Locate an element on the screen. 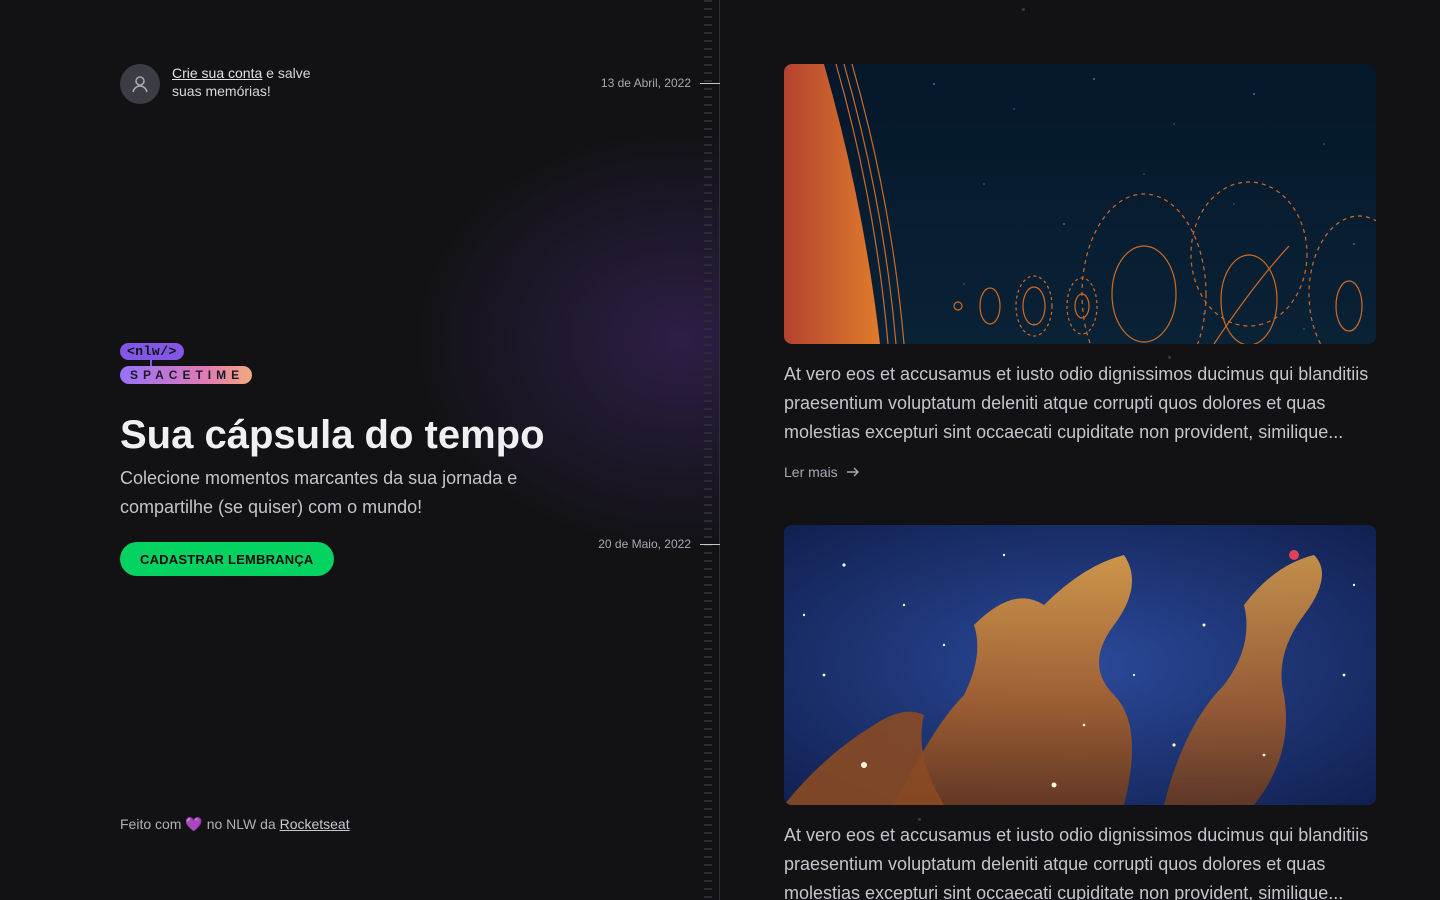 The width and height of the screenshot is (1440, 900). read-more-label: Ler mais is located at coordinates (811, 472).